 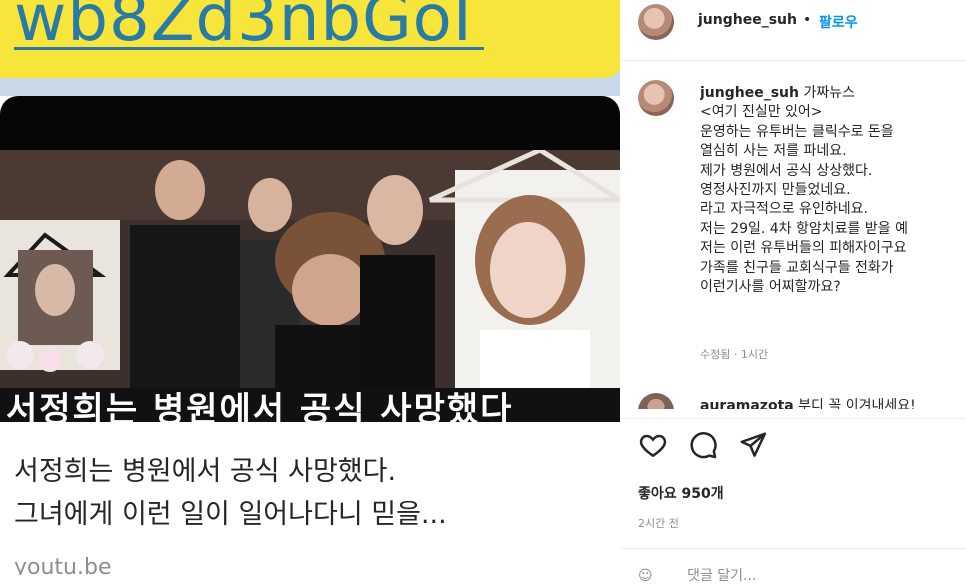 What do you see at coordinates (310, 126) in the screenshot?
I see `video-thumbnail-top` at bounding box center [310, 126].